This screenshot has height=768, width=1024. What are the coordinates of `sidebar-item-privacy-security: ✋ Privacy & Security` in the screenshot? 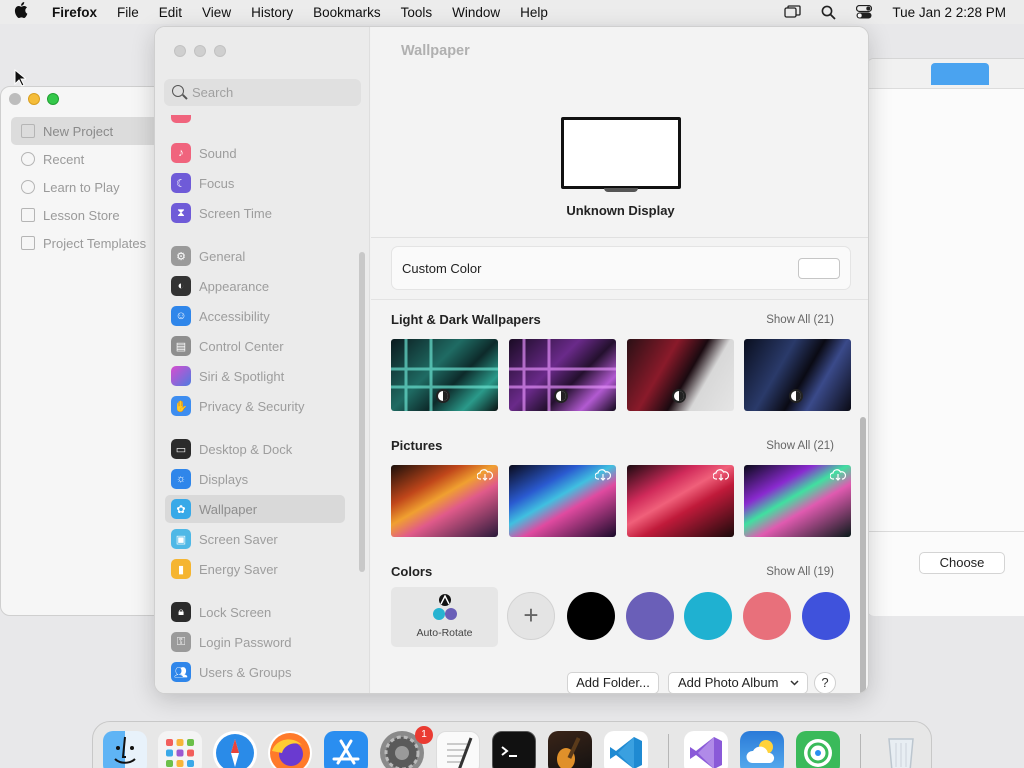 It's located at (255, 406).